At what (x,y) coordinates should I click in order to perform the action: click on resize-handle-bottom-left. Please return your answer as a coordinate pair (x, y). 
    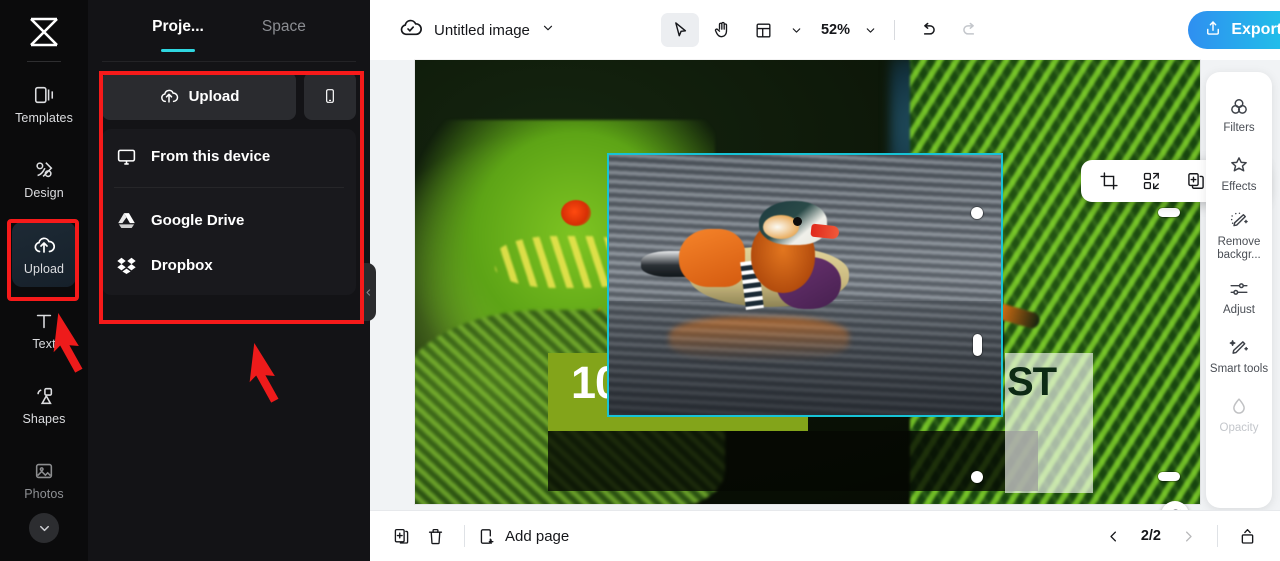
    Looking at the image, I should click on (977, 477).